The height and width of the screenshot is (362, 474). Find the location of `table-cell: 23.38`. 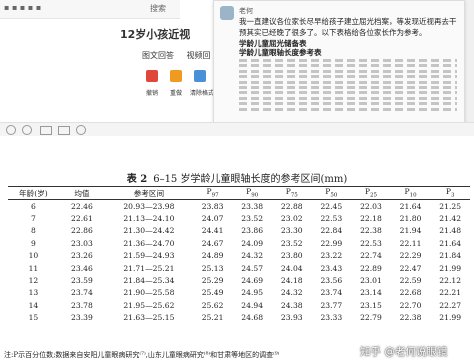

table-cell: 23.38 is located at coordinates (252, 206).